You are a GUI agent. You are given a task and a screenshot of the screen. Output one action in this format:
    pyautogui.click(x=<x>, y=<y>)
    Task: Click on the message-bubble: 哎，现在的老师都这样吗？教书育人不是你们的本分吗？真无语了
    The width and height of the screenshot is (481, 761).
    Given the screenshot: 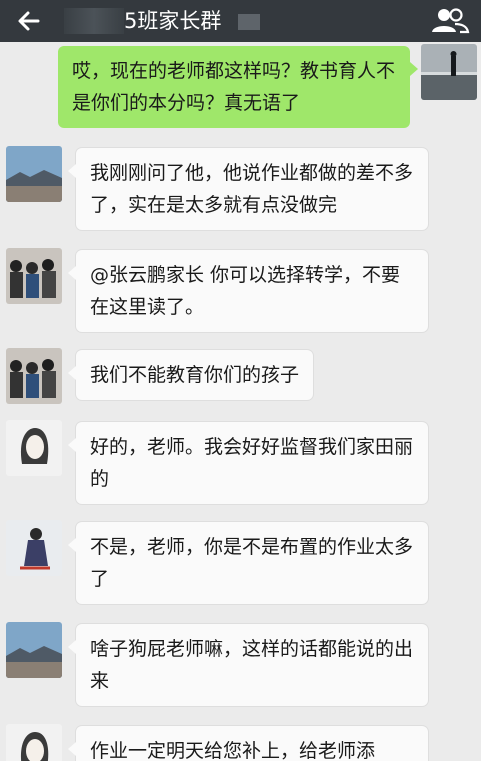 What is the action you would take?
    pyautogui.click(x=238, y=87)
    